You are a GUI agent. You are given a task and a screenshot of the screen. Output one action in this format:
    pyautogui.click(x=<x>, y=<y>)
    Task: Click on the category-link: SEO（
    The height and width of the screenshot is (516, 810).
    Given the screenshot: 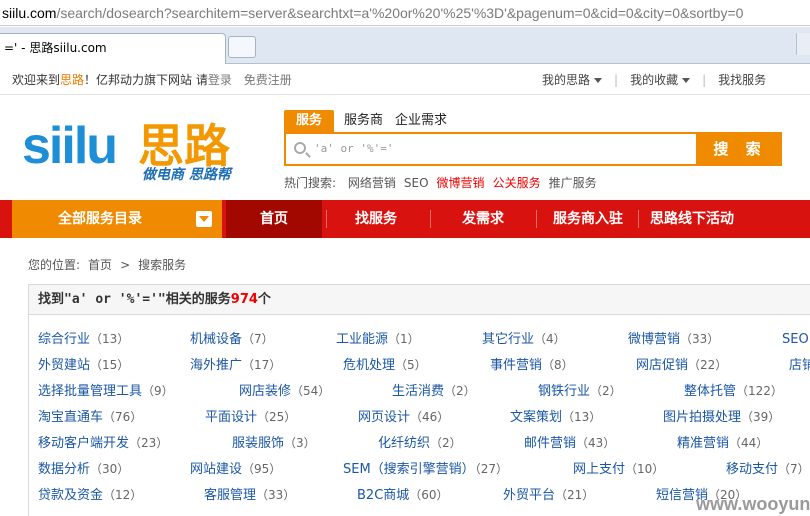 What is the action you would take?
    pyautogui.click(x=796, y=337)
    